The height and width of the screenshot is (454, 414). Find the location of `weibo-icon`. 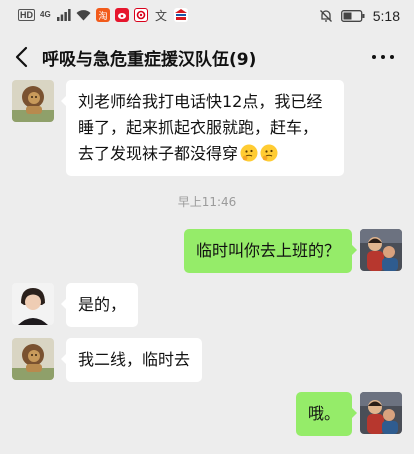

weibo-icon is located at coordinates (122, 15).